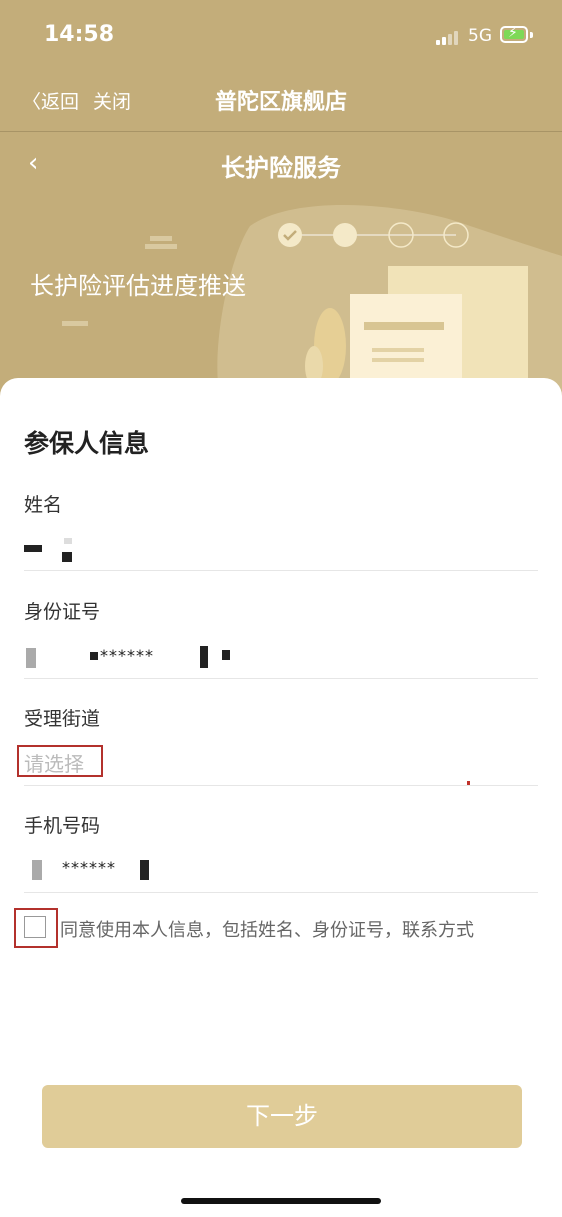 The width and height of the screenshot is (562, 1217). I want to click on status-time: 14:58, so click(79, 34).